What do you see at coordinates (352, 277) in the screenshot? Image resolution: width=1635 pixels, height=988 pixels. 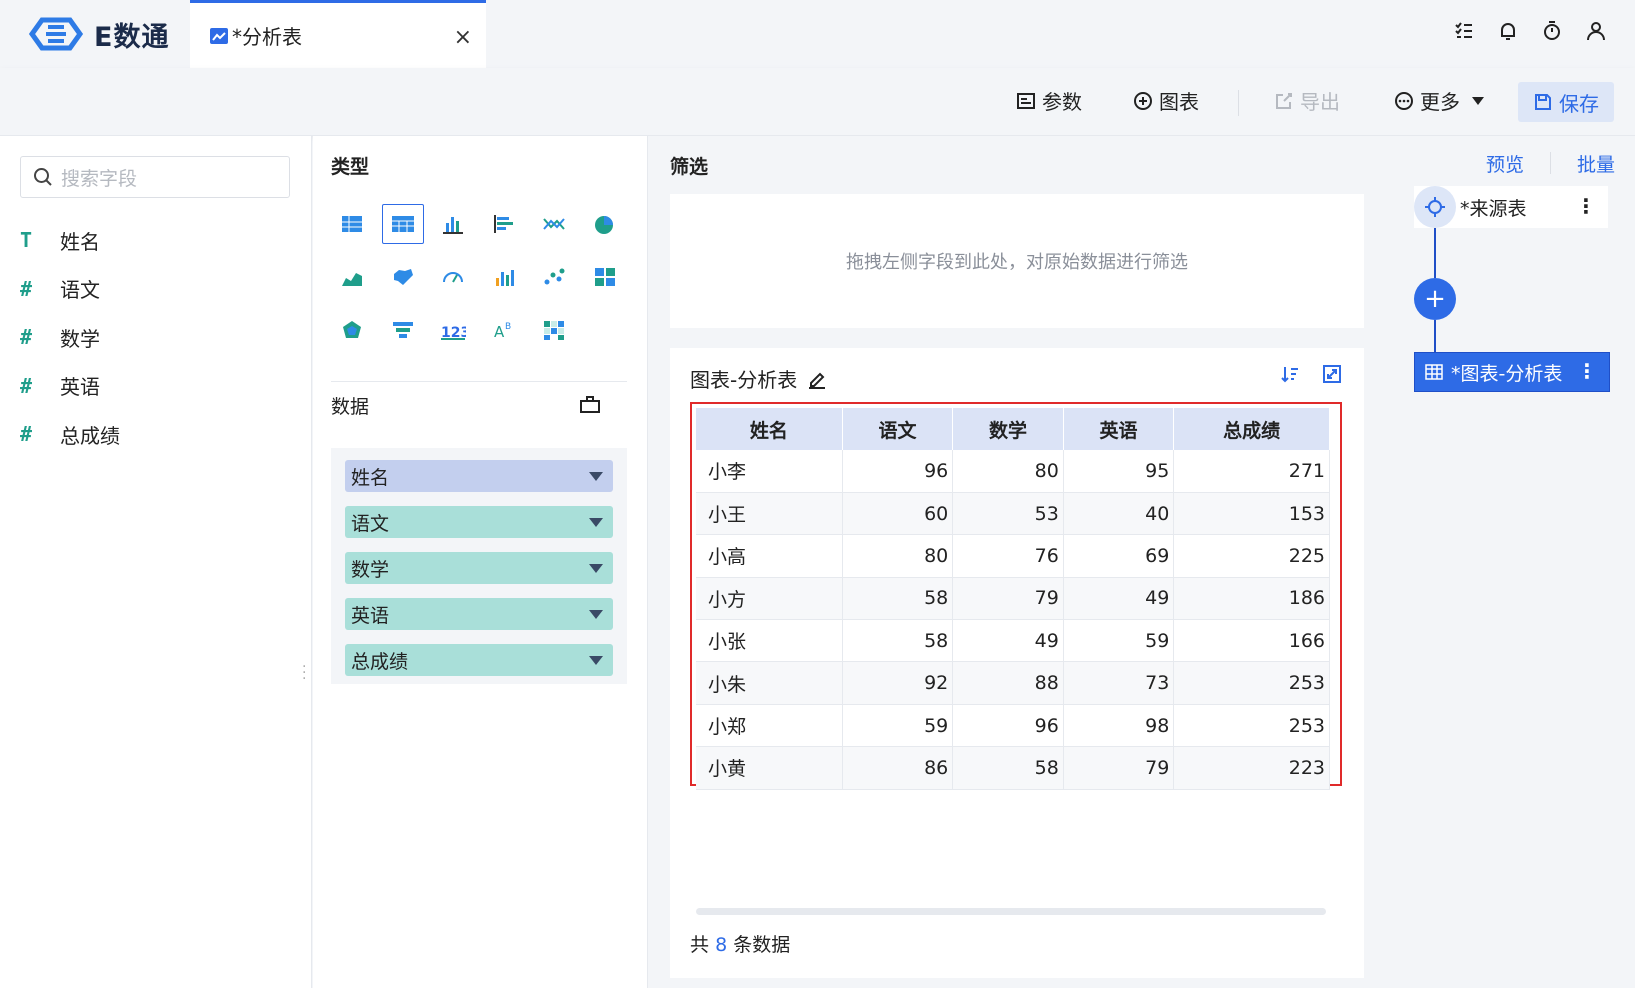 I see `area-chart-icon` at bounding box center [352, 277].